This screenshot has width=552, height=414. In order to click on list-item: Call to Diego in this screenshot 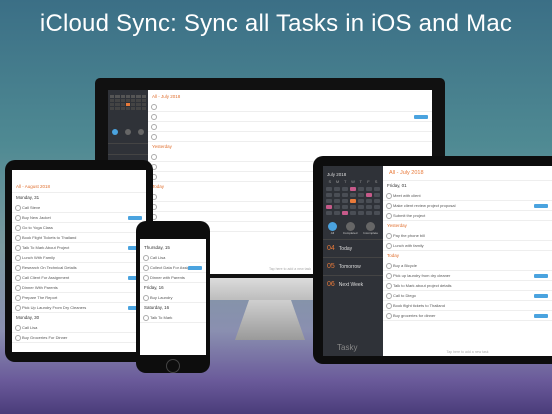, I will do `click(467, 296)`.